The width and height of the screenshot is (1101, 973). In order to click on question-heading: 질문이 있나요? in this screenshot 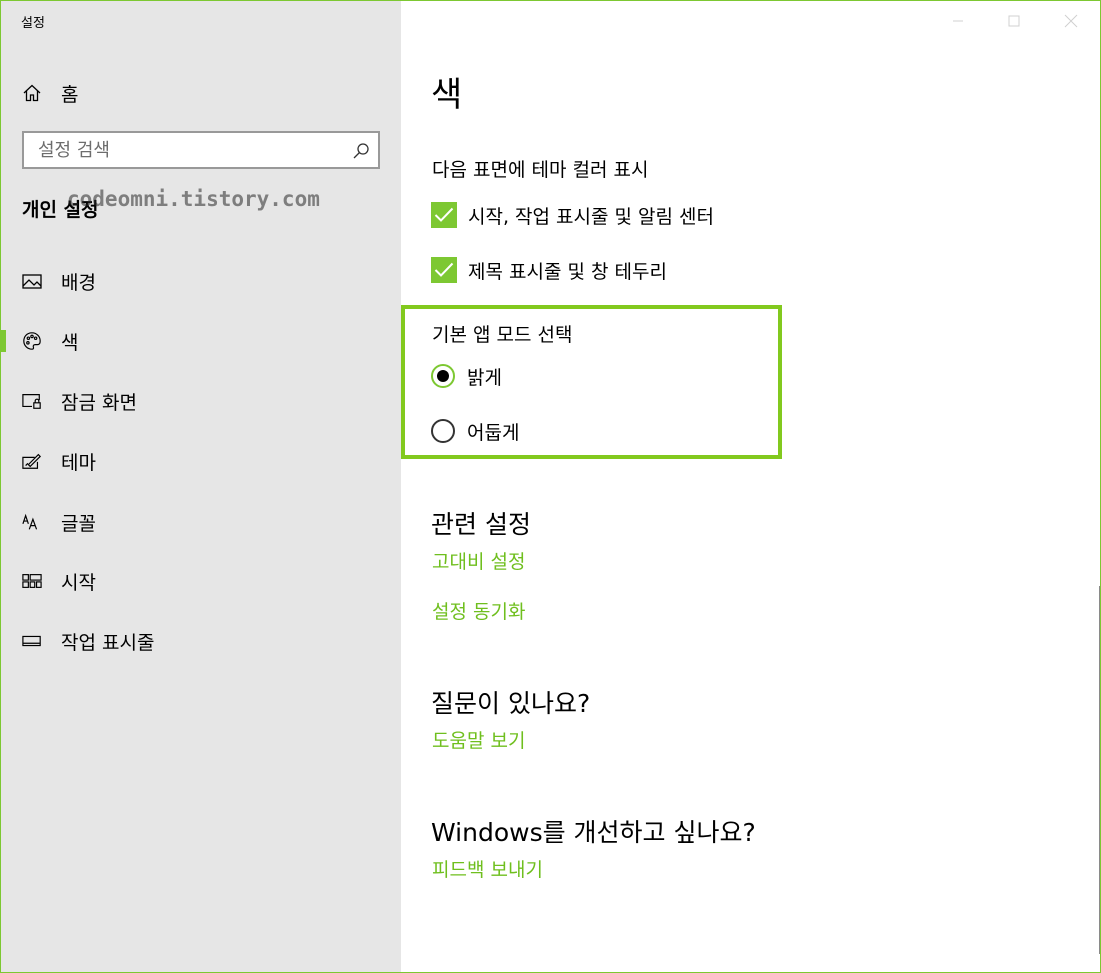, I will do `click(511, 703)`.